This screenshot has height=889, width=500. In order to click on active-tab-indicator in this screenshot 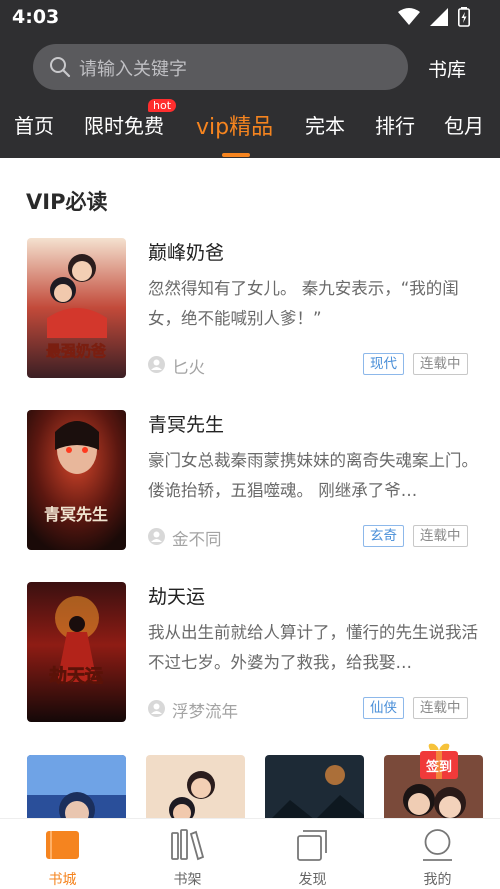, I will do `click(236, 155)`.